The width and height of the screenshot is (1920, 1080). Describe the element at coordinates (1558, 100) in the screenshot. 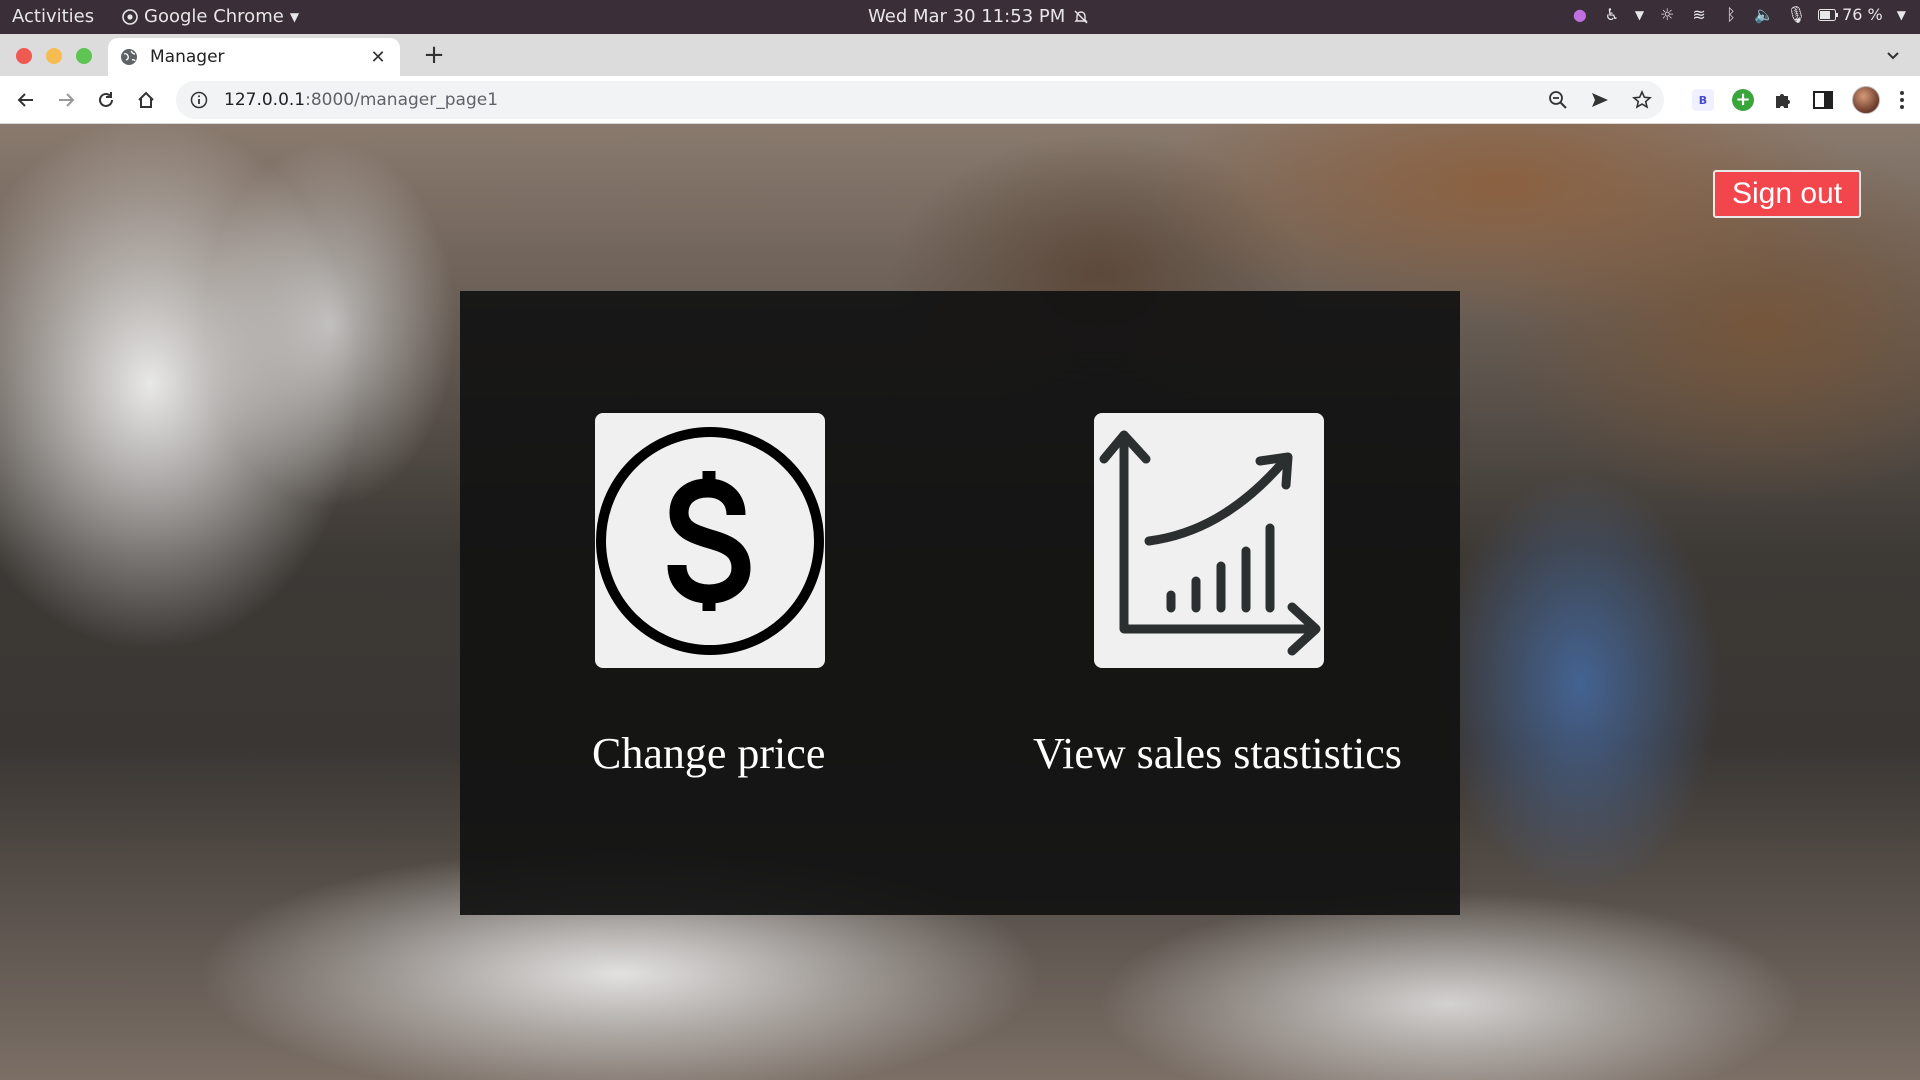

I see `zoom-out-icon` at that location.